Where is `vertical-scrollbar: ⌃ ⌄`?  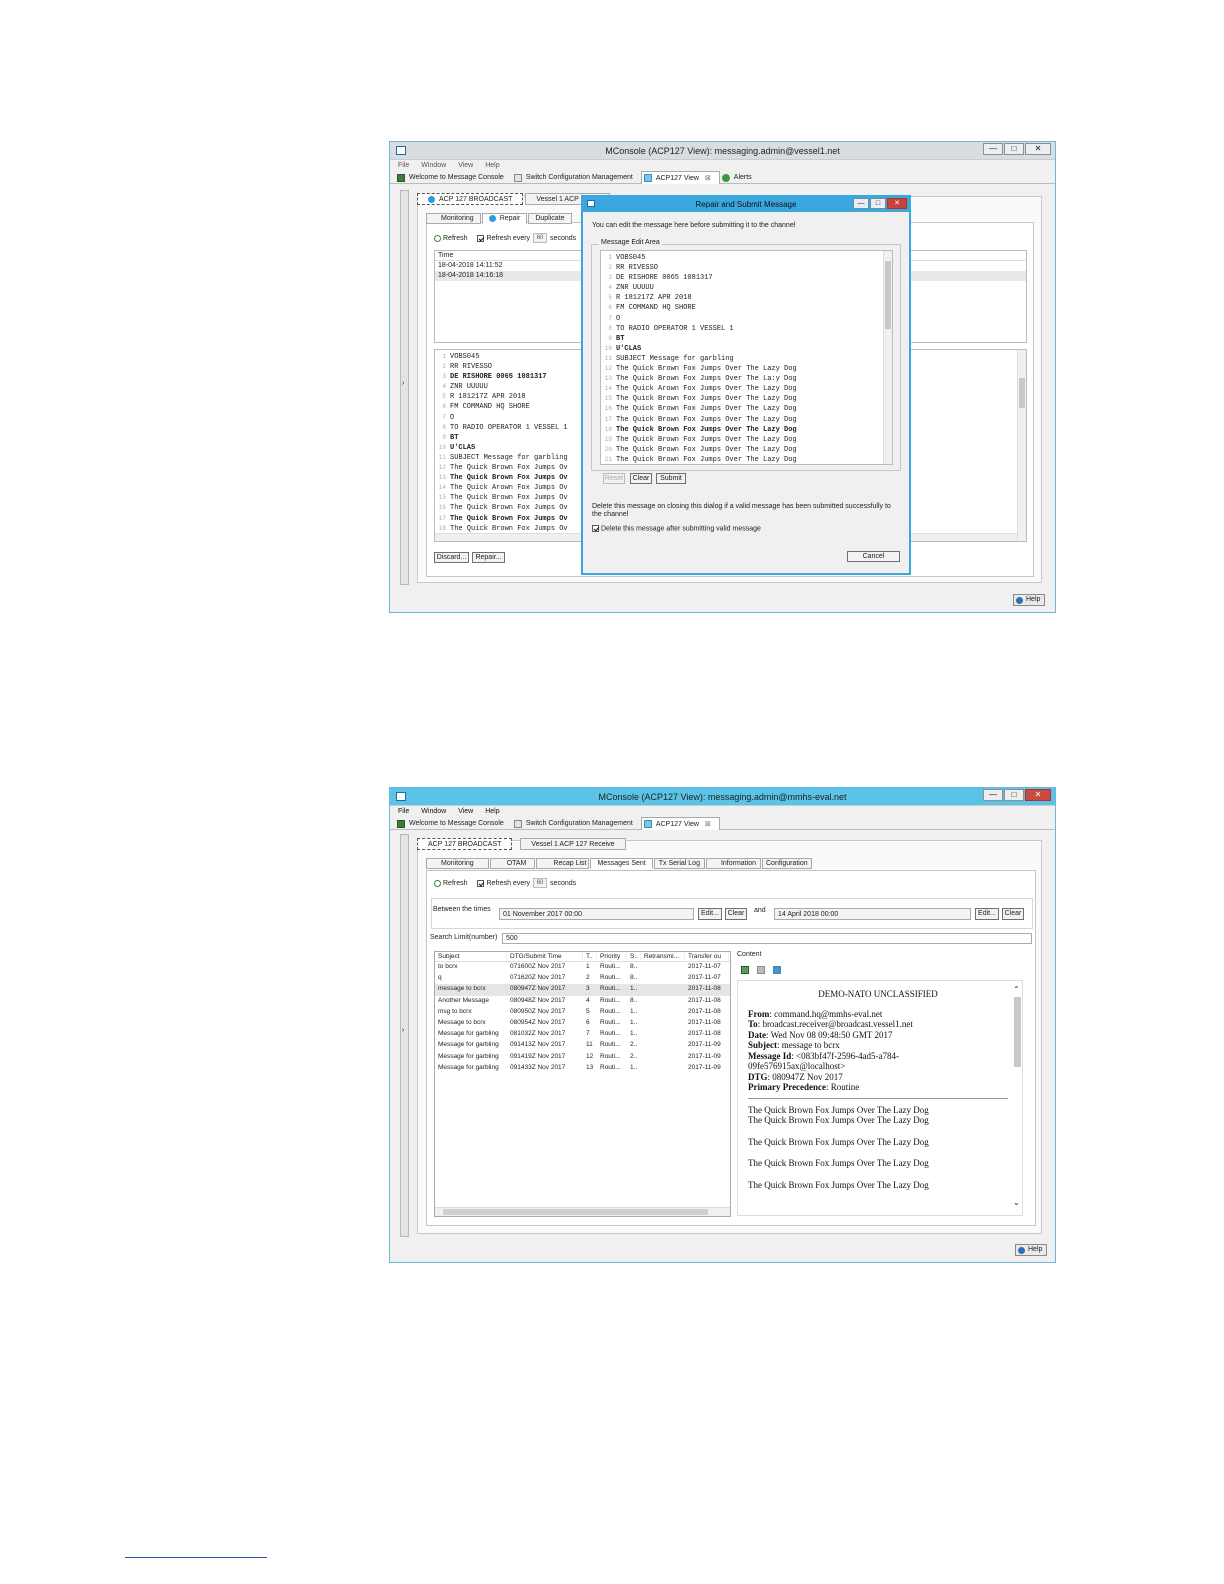
vertical-scrollbar: ⌃ ⌄ is located at coordinates (1017, 1098).